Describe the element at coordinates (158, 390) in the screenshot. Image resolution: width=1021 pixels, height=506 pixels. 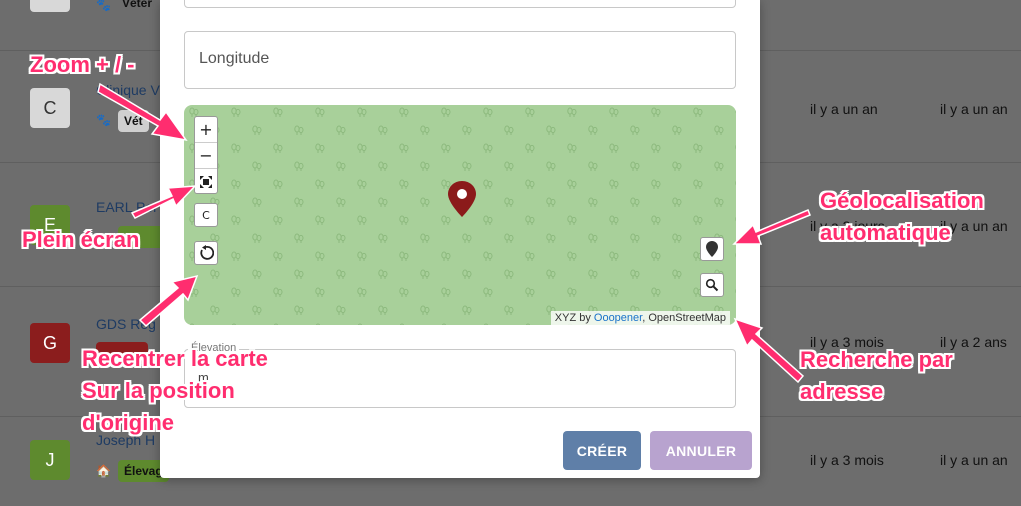
I see `annotation-recenter-2: Sur la position` at that location.